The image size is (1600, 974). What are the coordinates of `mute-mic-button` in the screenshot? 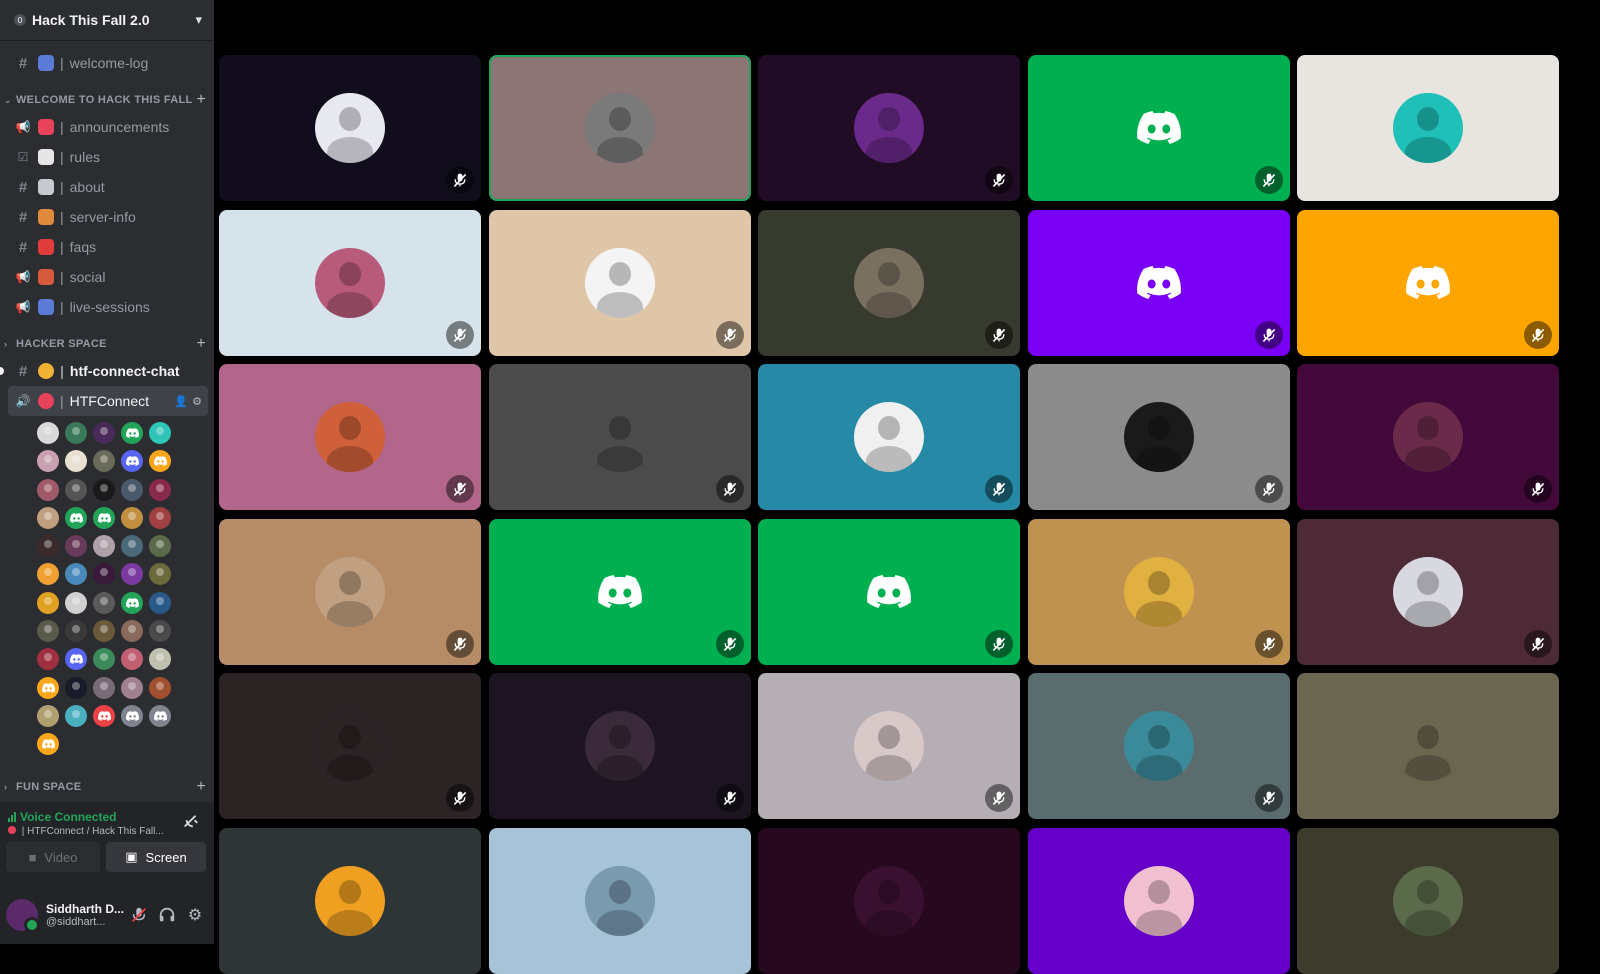 It's located at (139, 915).